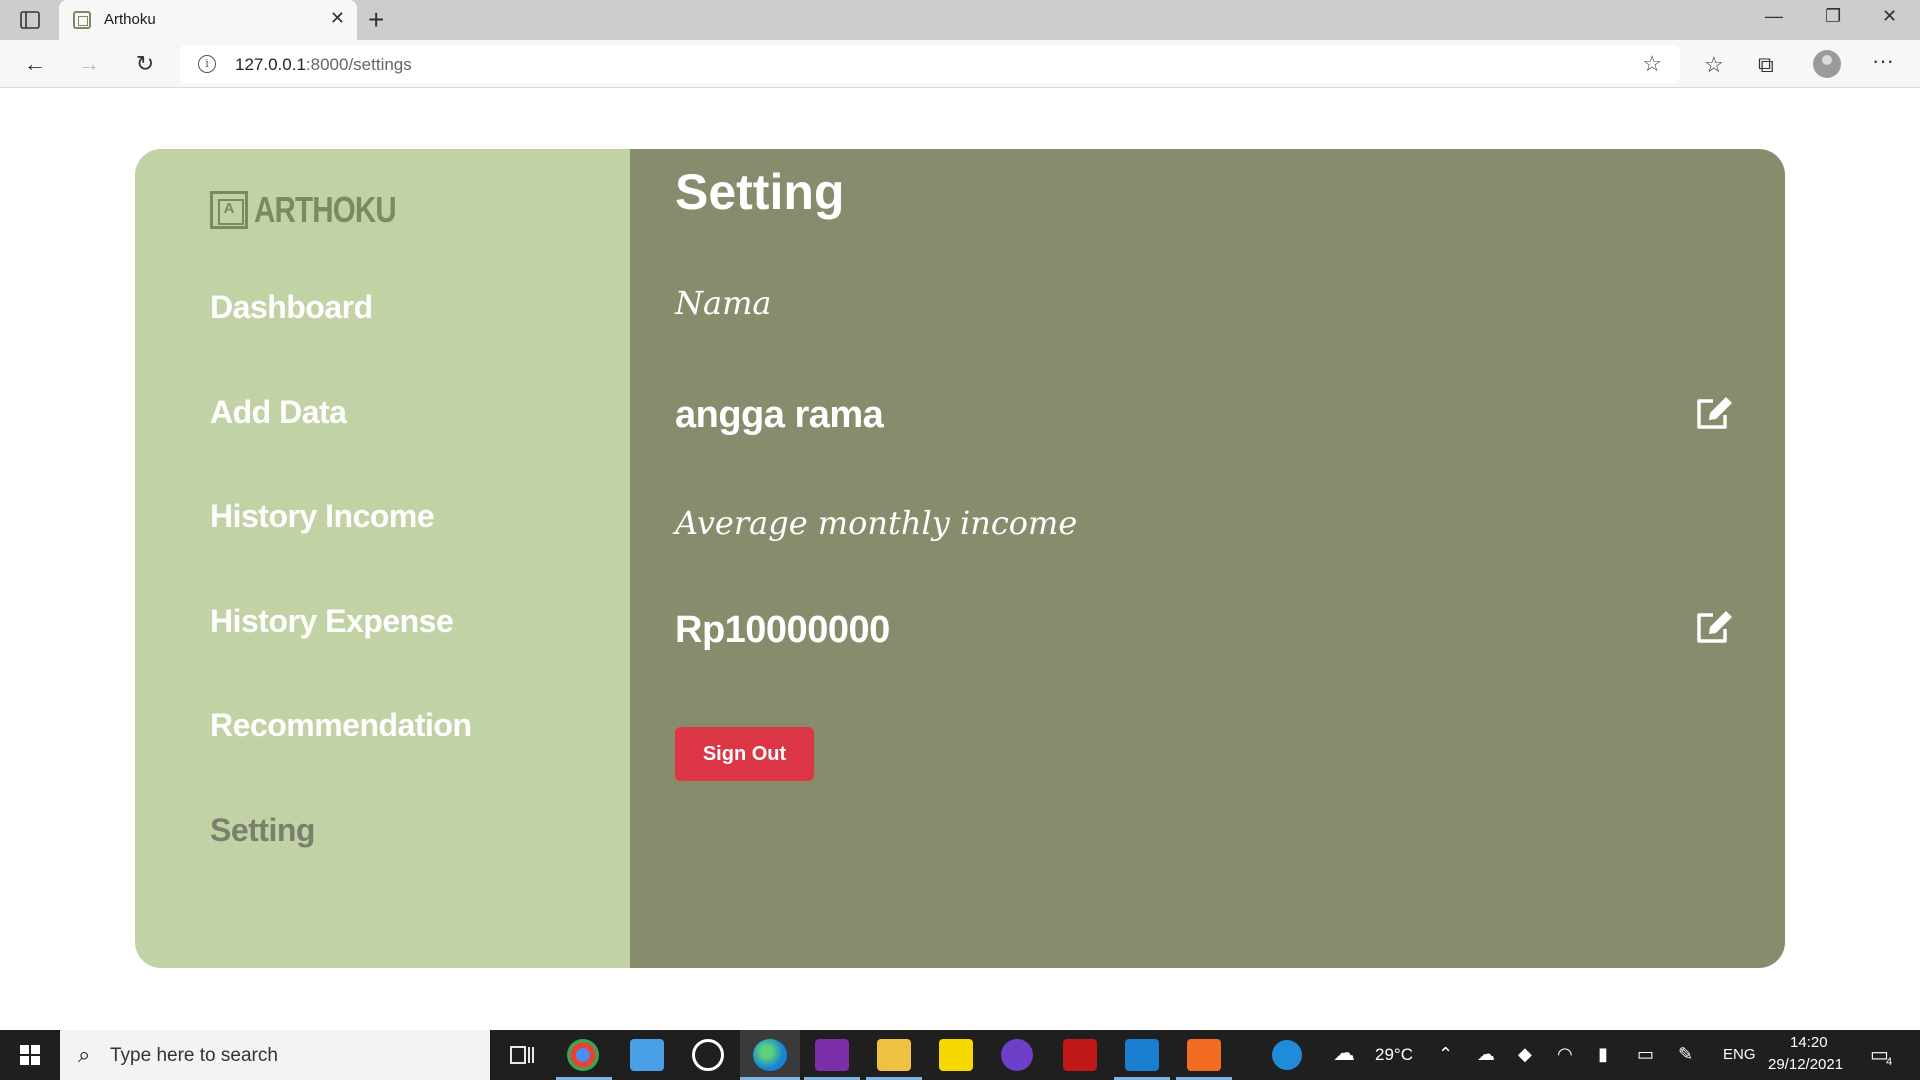  I want to click on name-label: Nama, so click(723, 303).